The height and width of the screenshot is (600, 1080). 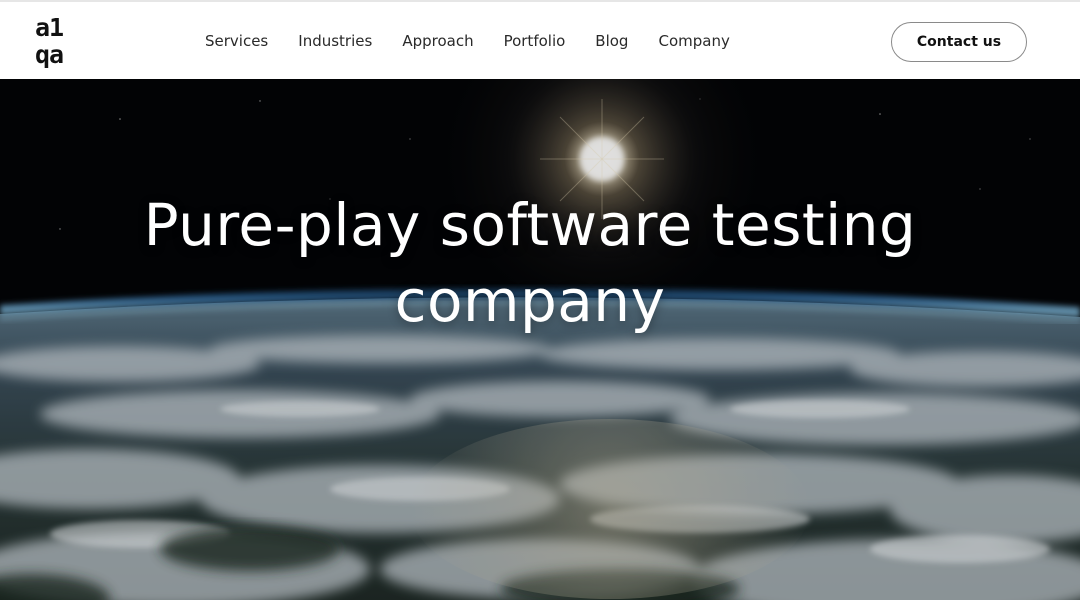 I want to click on nav-portfolio: Portfolio, so click(x=535, y=41).